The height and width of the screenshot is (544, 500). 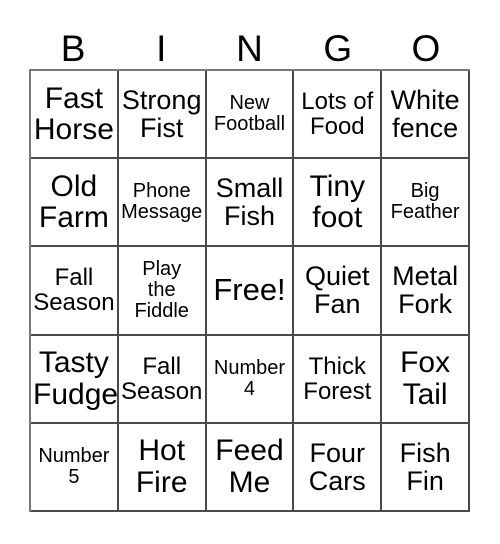 I want to click on bingo-cell-r1c4: Lots of Food, so click(x=338, y=115).